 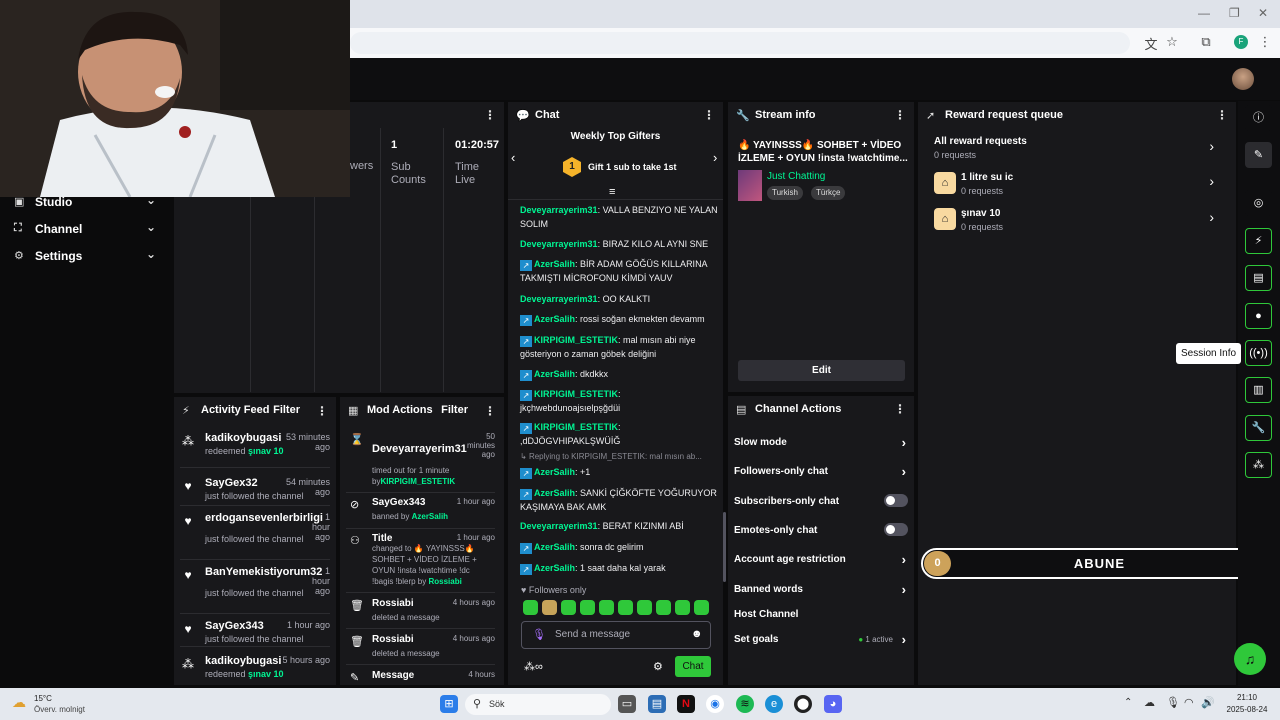 I want to click on tray-chevron-icon: ⌃, so click(x=1128, y=702).